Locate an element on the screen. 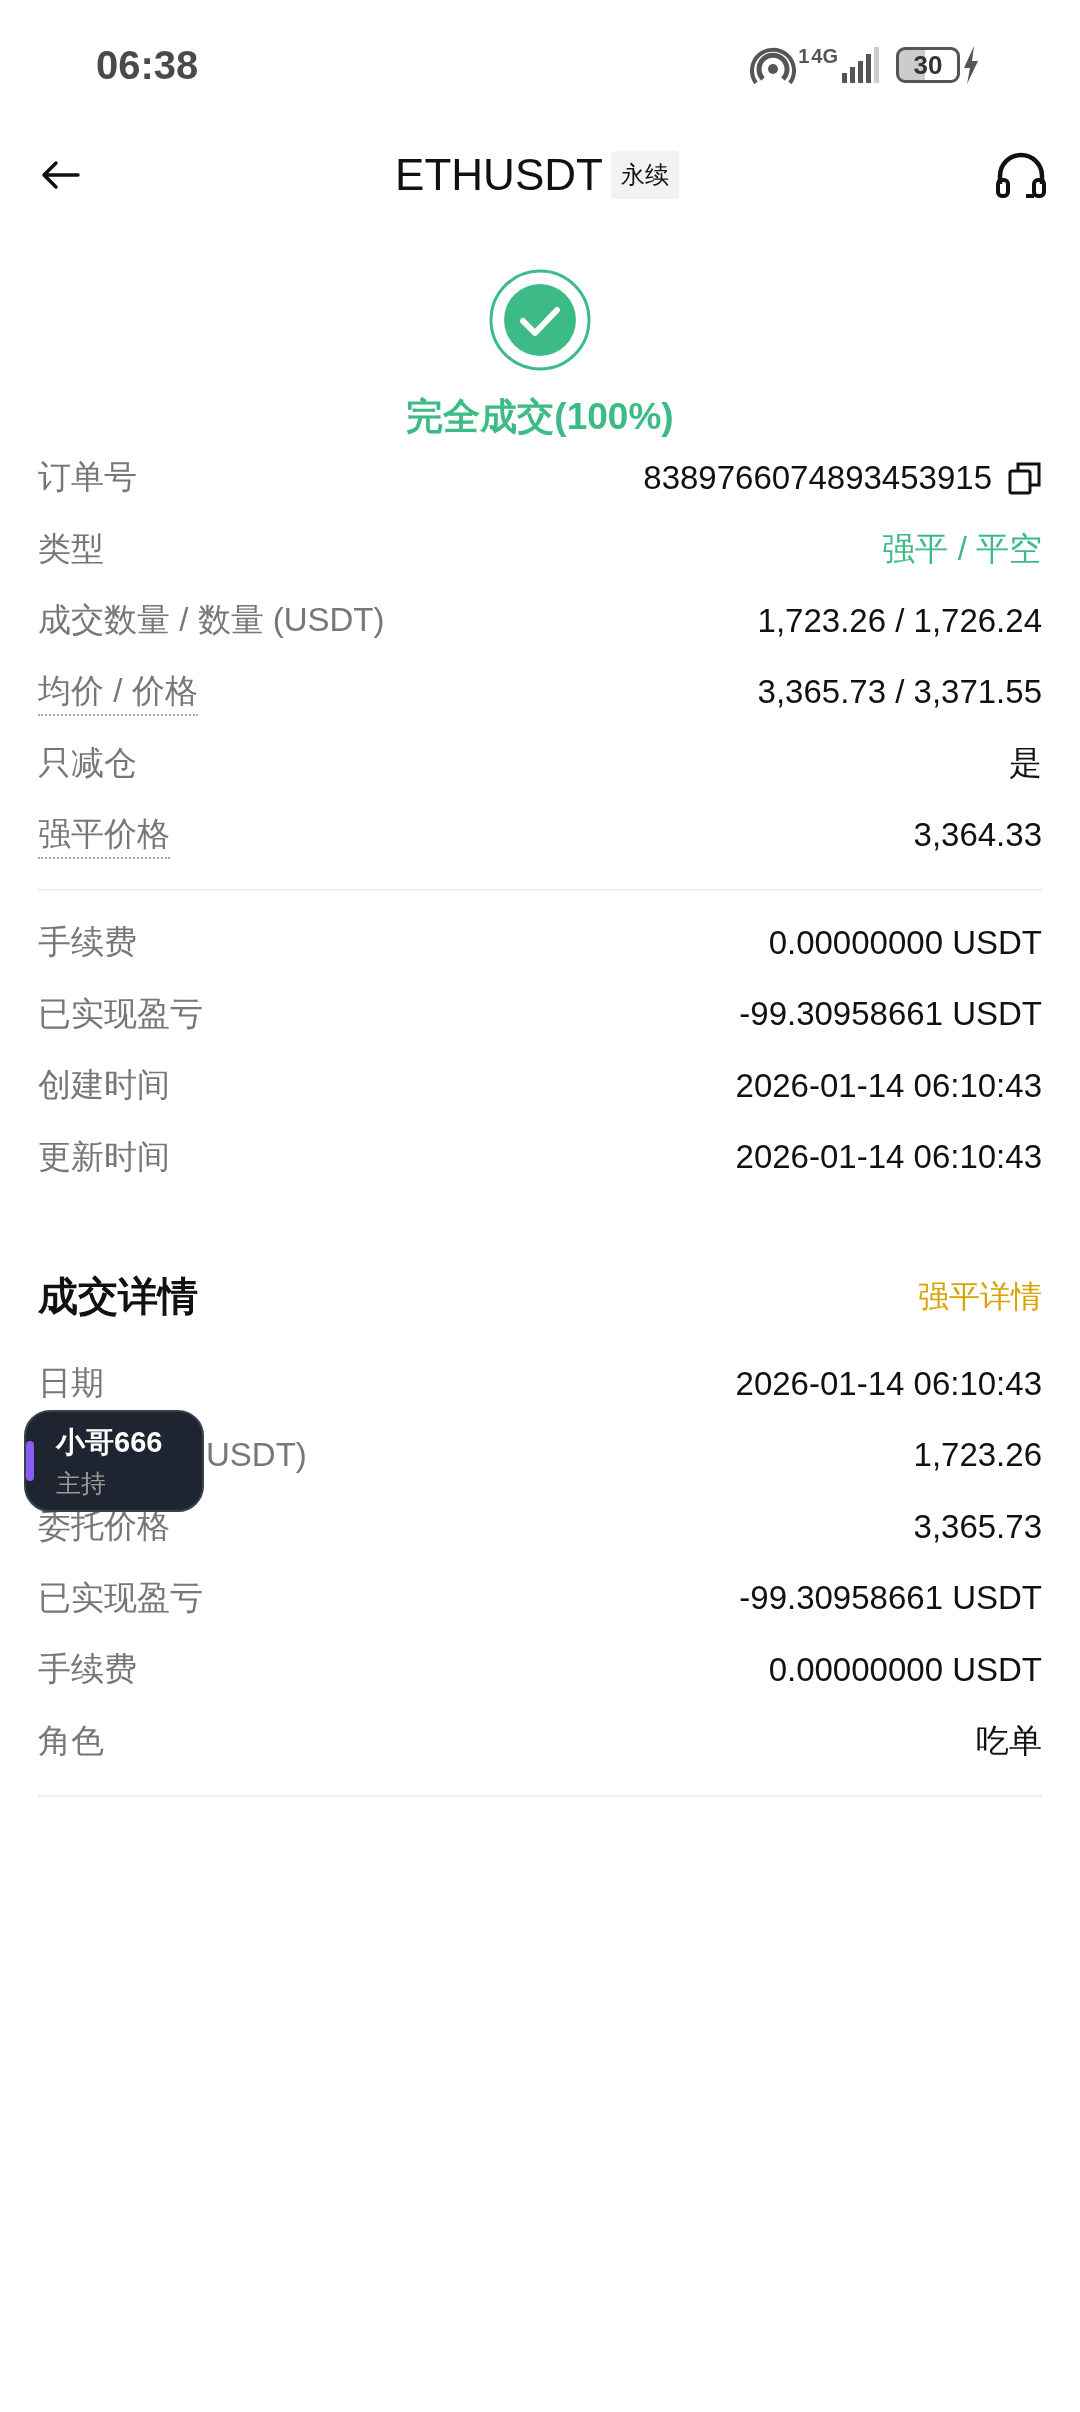 The width and height of the screenshot is (1080, 2412). field-value: 1,723.26 / 1,726.24 is located at coordinates (899, 620).